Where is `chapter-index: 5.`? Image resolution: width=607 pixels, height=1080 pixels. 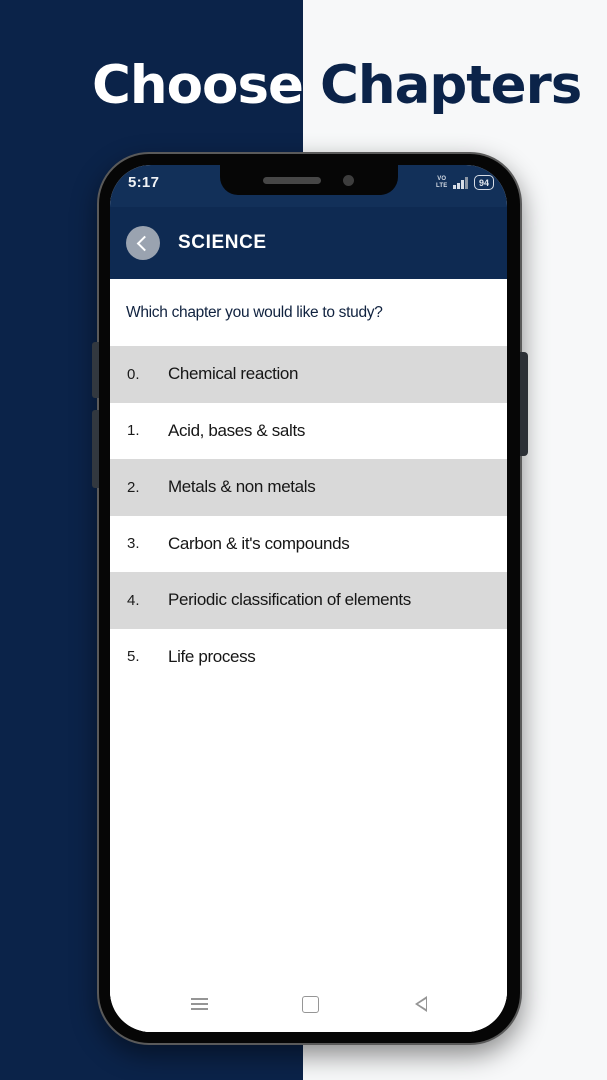
chapter-index: 5. is located at coordinates (133, 657).